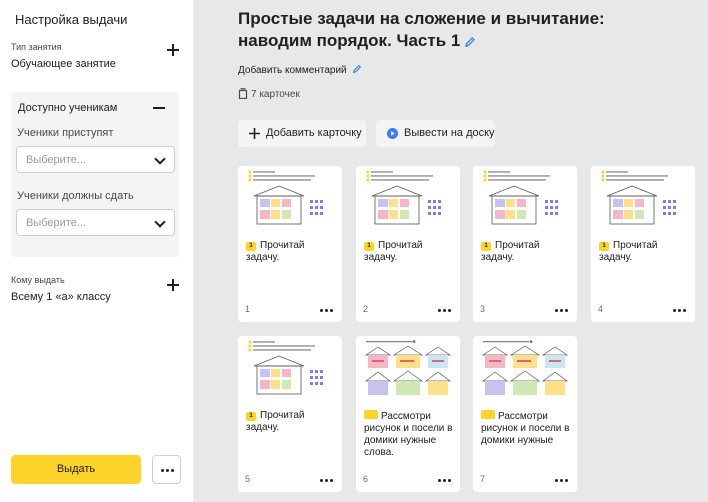  I want to click on lesson-type-section: Тип занятия Обучающее занятие, so click(95, 56).